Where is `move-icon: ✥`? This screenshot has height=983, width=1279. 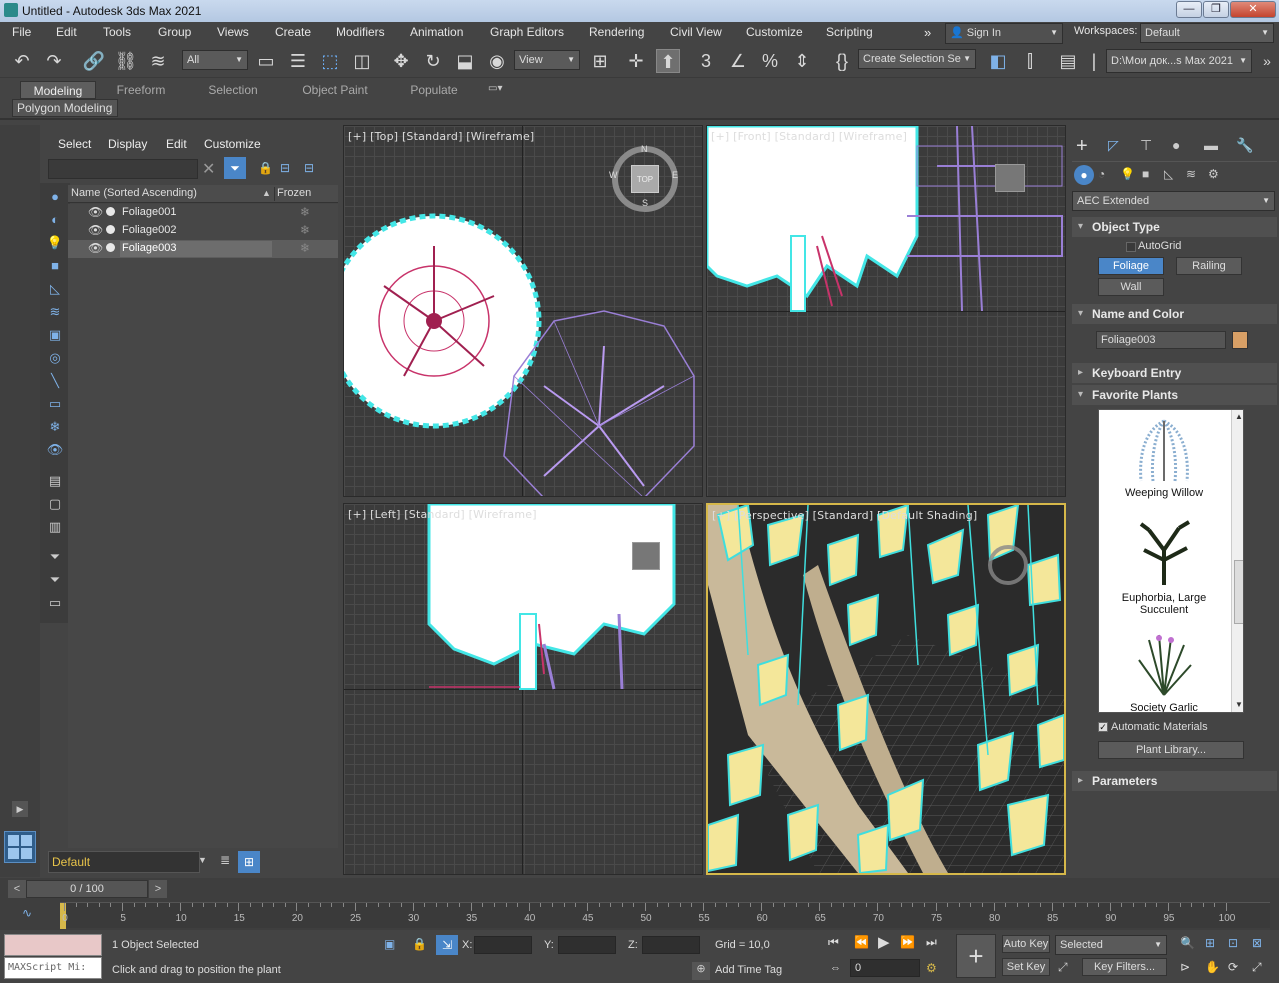
move-icon: ✥ is located at coordinates (401, 61).